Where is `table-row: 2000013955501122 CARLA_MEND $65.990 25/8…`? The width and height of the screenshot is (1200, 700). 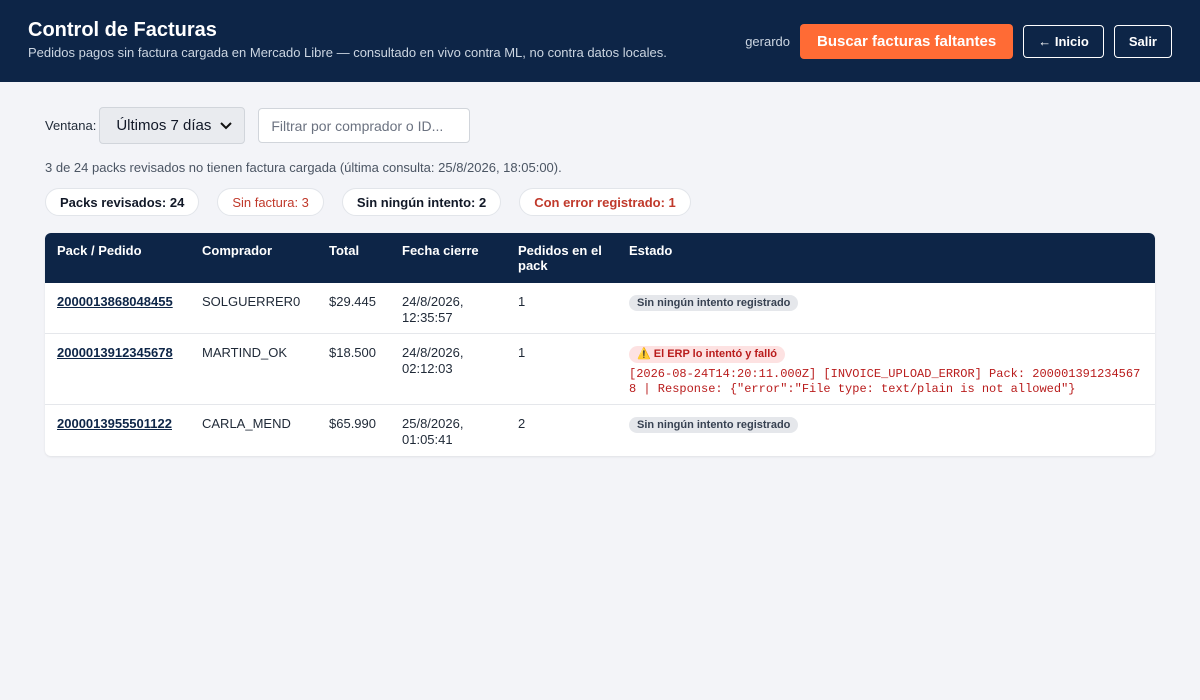
table-row: 2000013955501122 CARLA_MEND $65.990 25/8… is located at coordinates (600, 430).